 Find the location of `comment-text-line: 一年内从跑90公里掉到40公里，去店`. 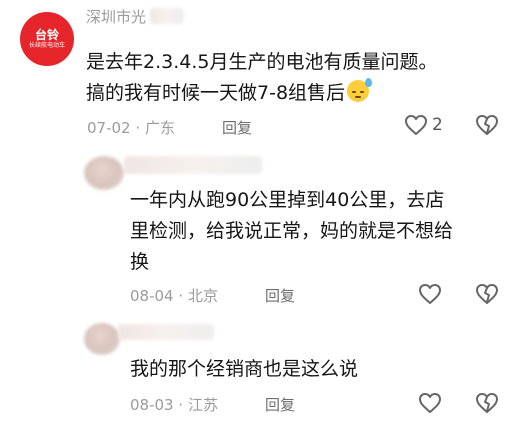

comment-text-line: 一年内从跑90公里掉到40公里，去店 is located at coordinates (287, 200).